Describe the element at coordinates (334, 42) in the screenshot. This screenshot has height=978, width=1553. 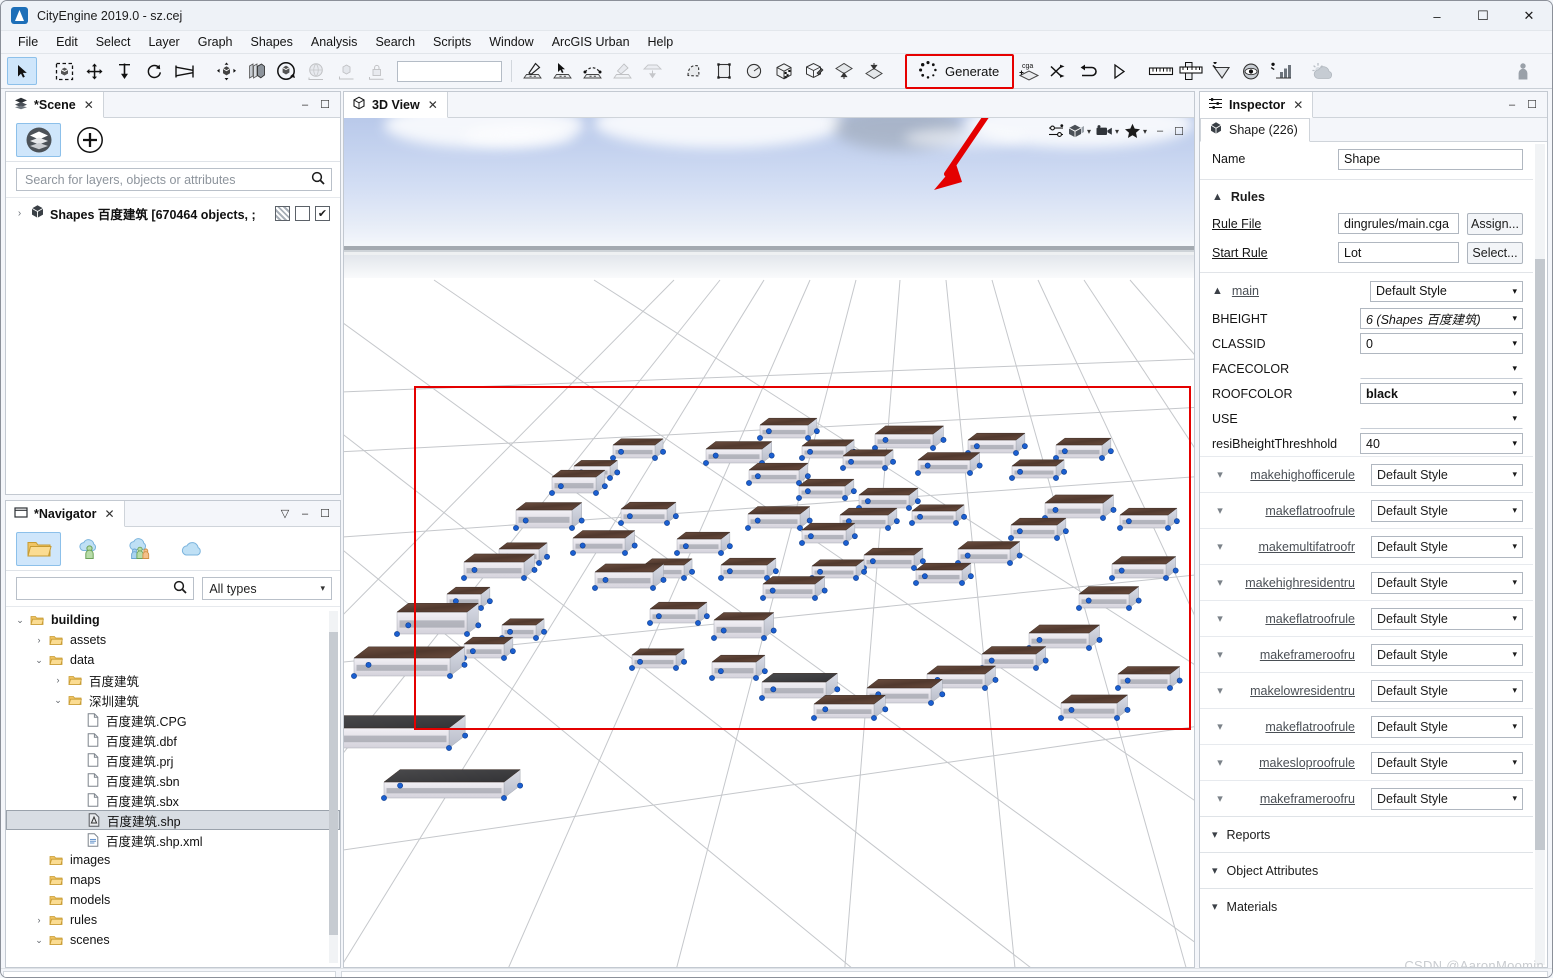
I see `menu-analysis: Analysis` at that location.